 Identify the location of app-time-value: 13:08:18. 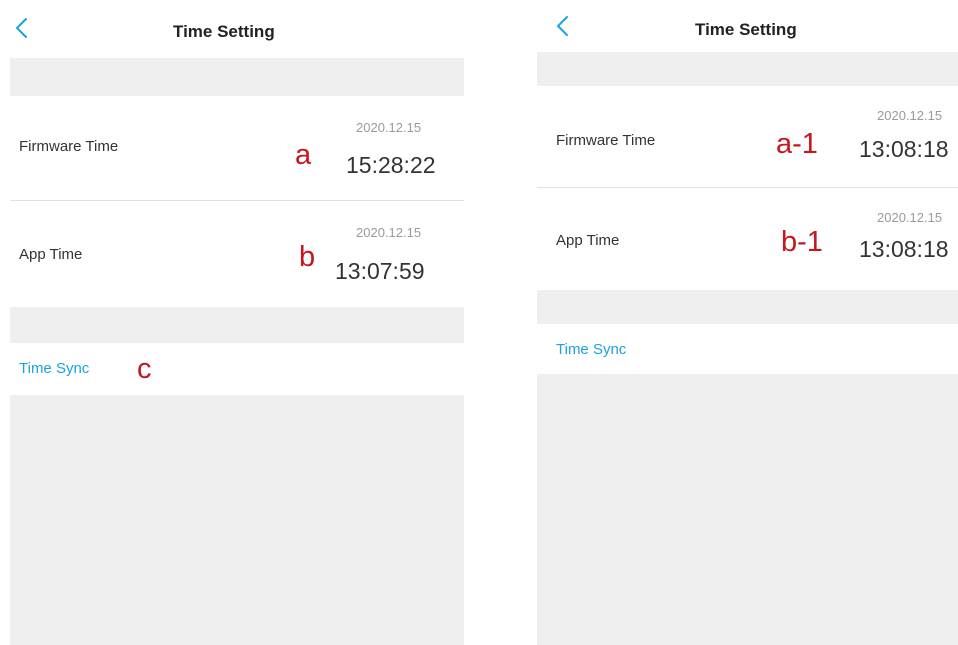
(904, 249).